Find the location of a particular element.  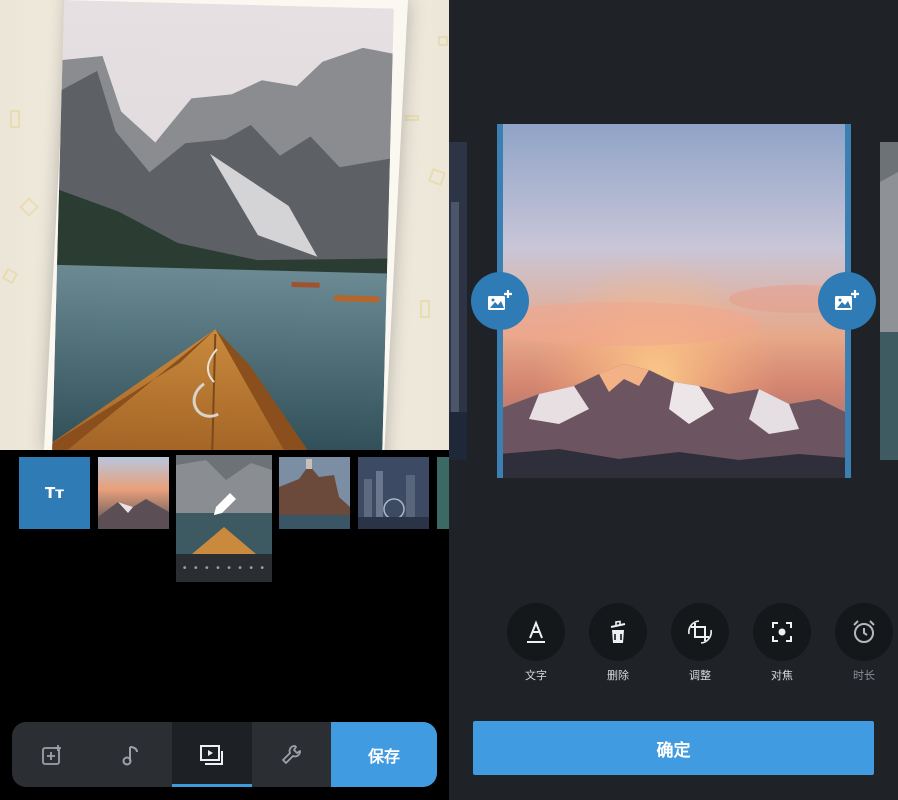

video-clips-icon is located at coordinates (211, 754).